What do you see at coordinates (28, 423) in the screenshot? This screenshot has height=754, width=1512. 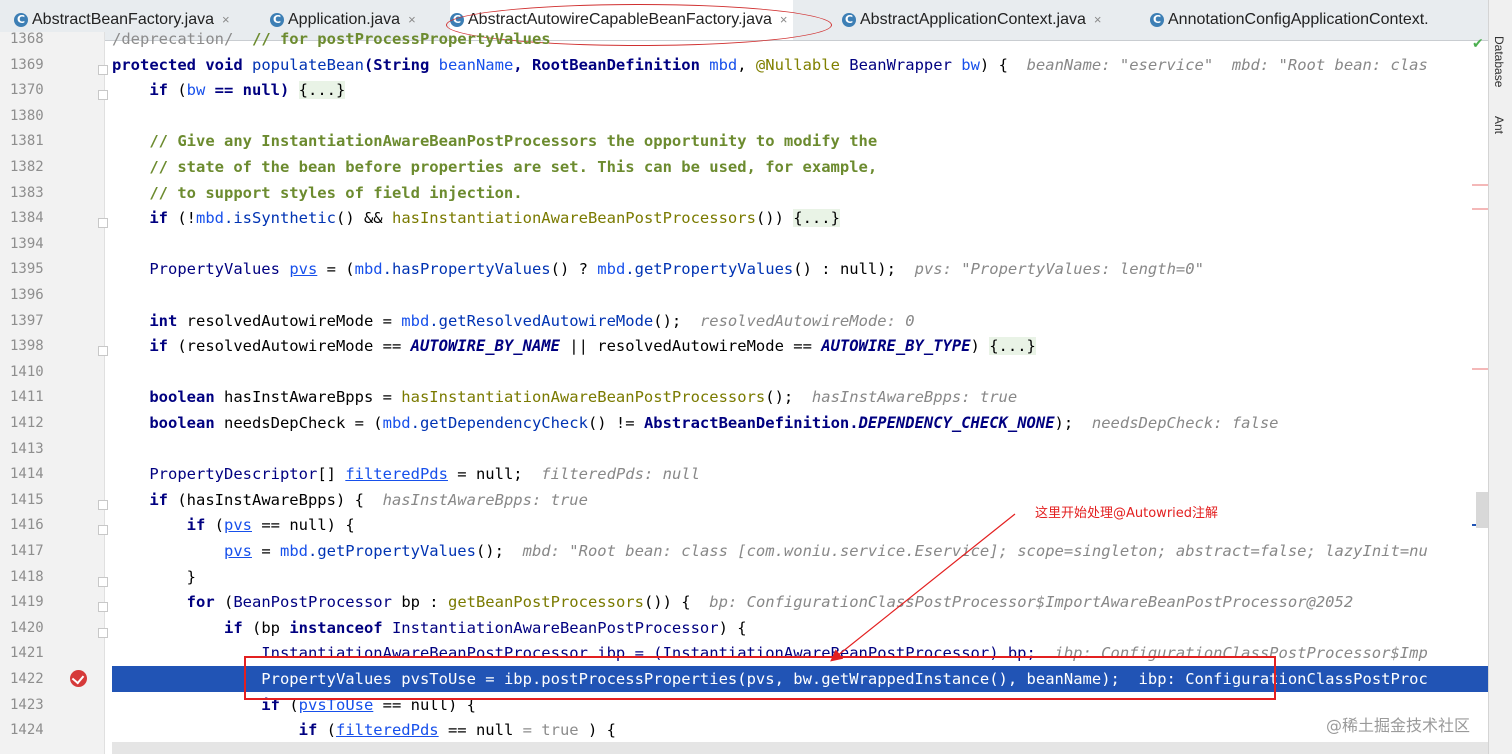 I see `line-number: 1412` at bounding box center [28, 423].